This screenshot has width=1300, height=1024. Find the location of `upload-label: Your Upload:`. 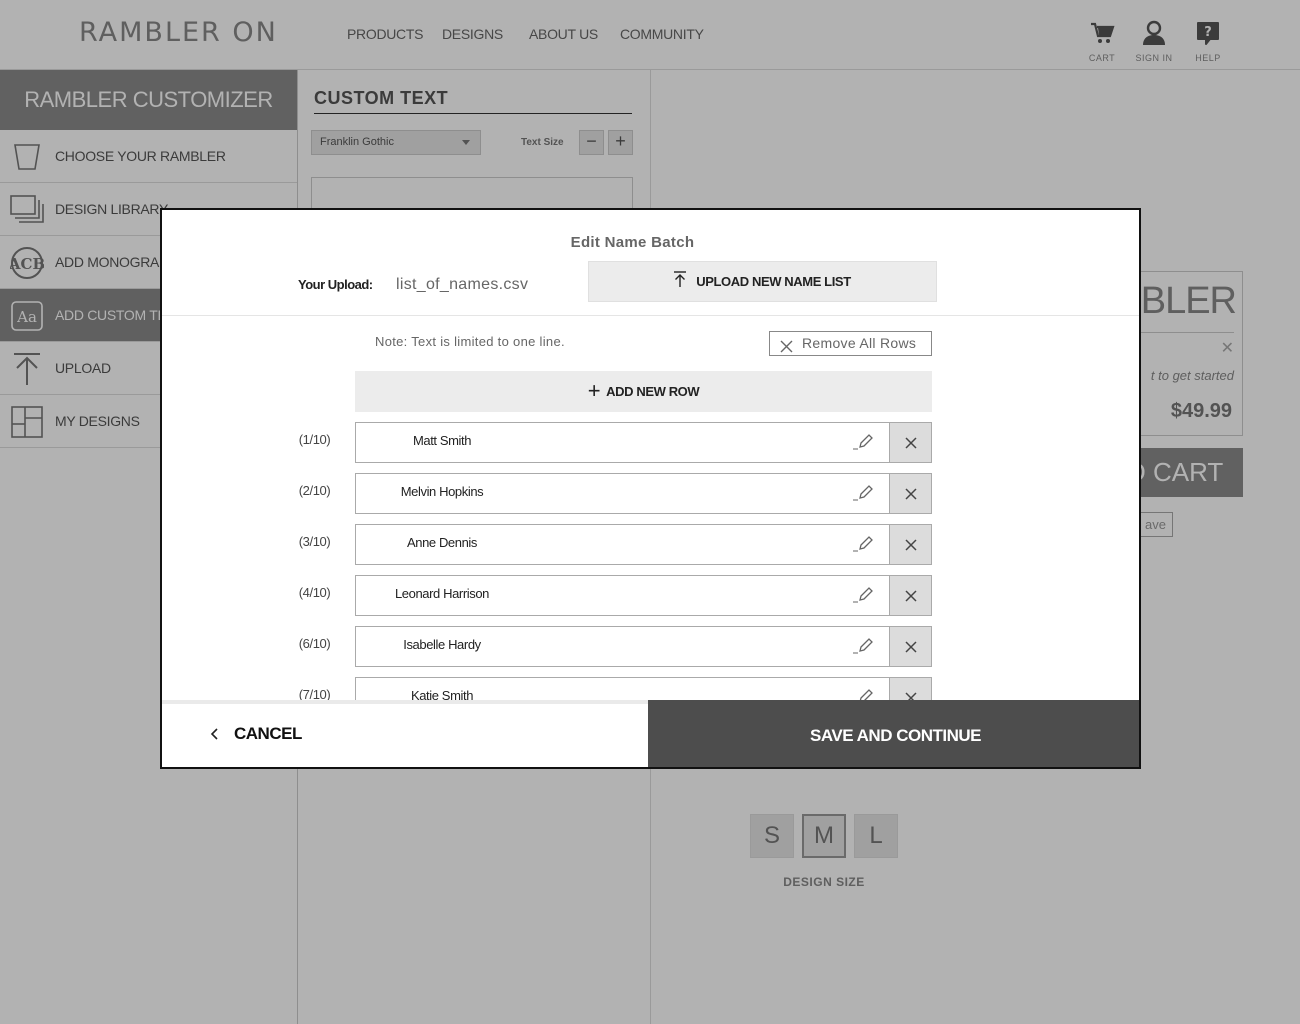

upload-label: Your Upload: is located at coordinates (335, 284).